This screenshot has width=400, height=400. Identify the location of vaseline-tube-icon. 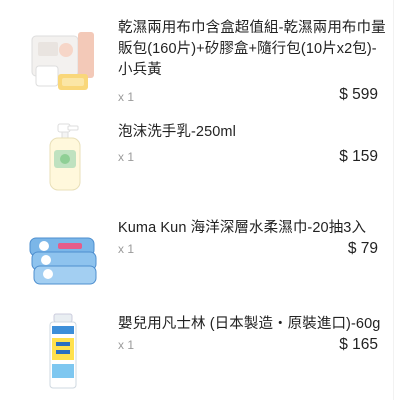
(63, 351).